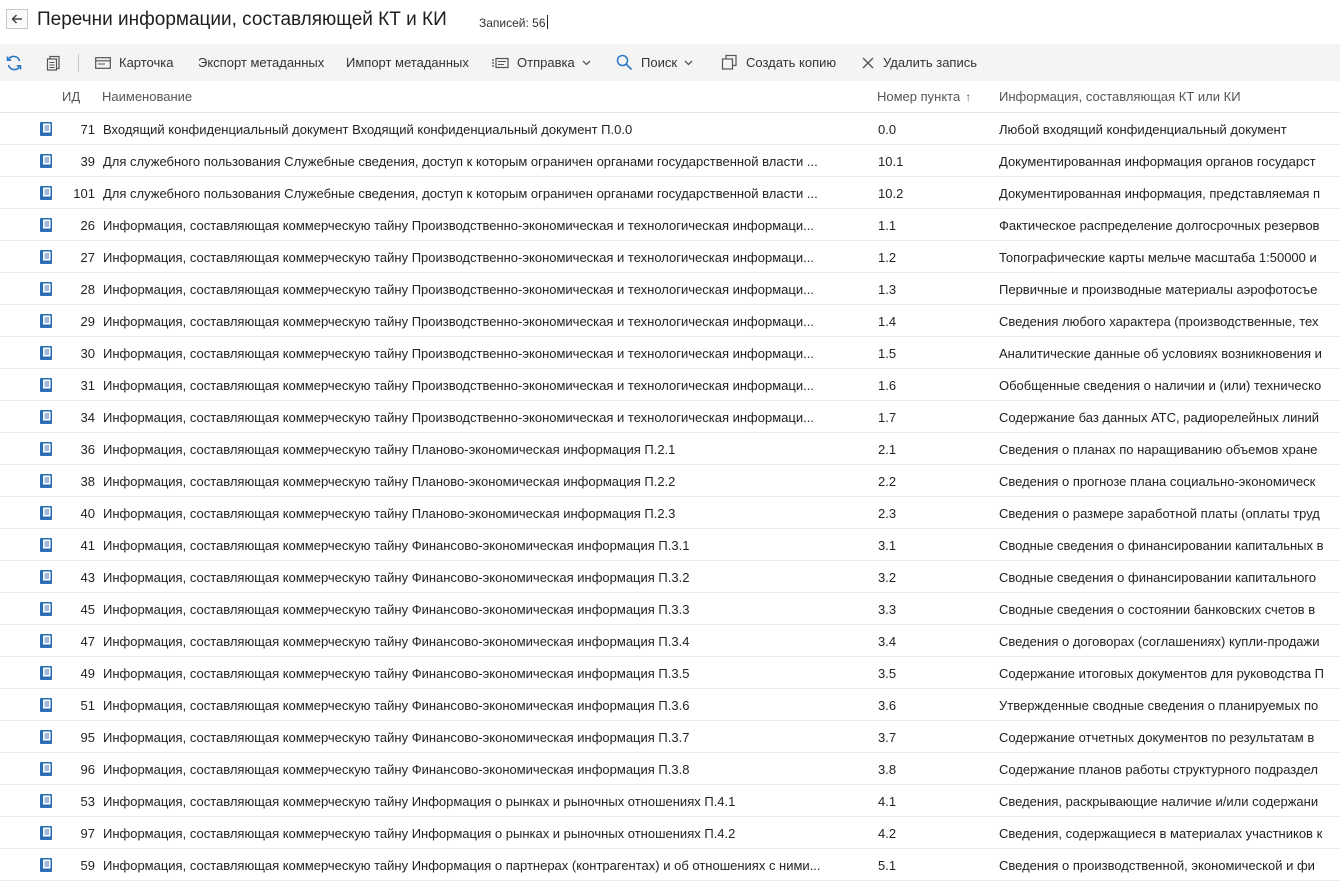 The height and width of the screenshot is (884, 1340). Describe the element at coordinates (87, 609) in the screenshot. I see `cell-id: 45` at that location.